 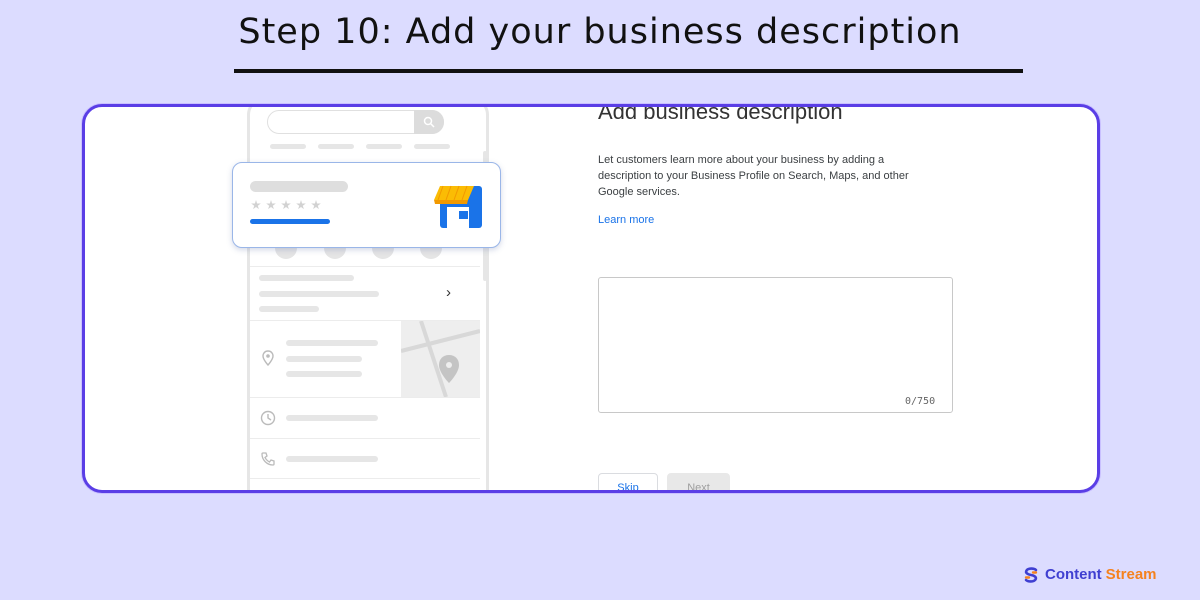 I want to click on map-pin-icon, so click(x=440, y=359).